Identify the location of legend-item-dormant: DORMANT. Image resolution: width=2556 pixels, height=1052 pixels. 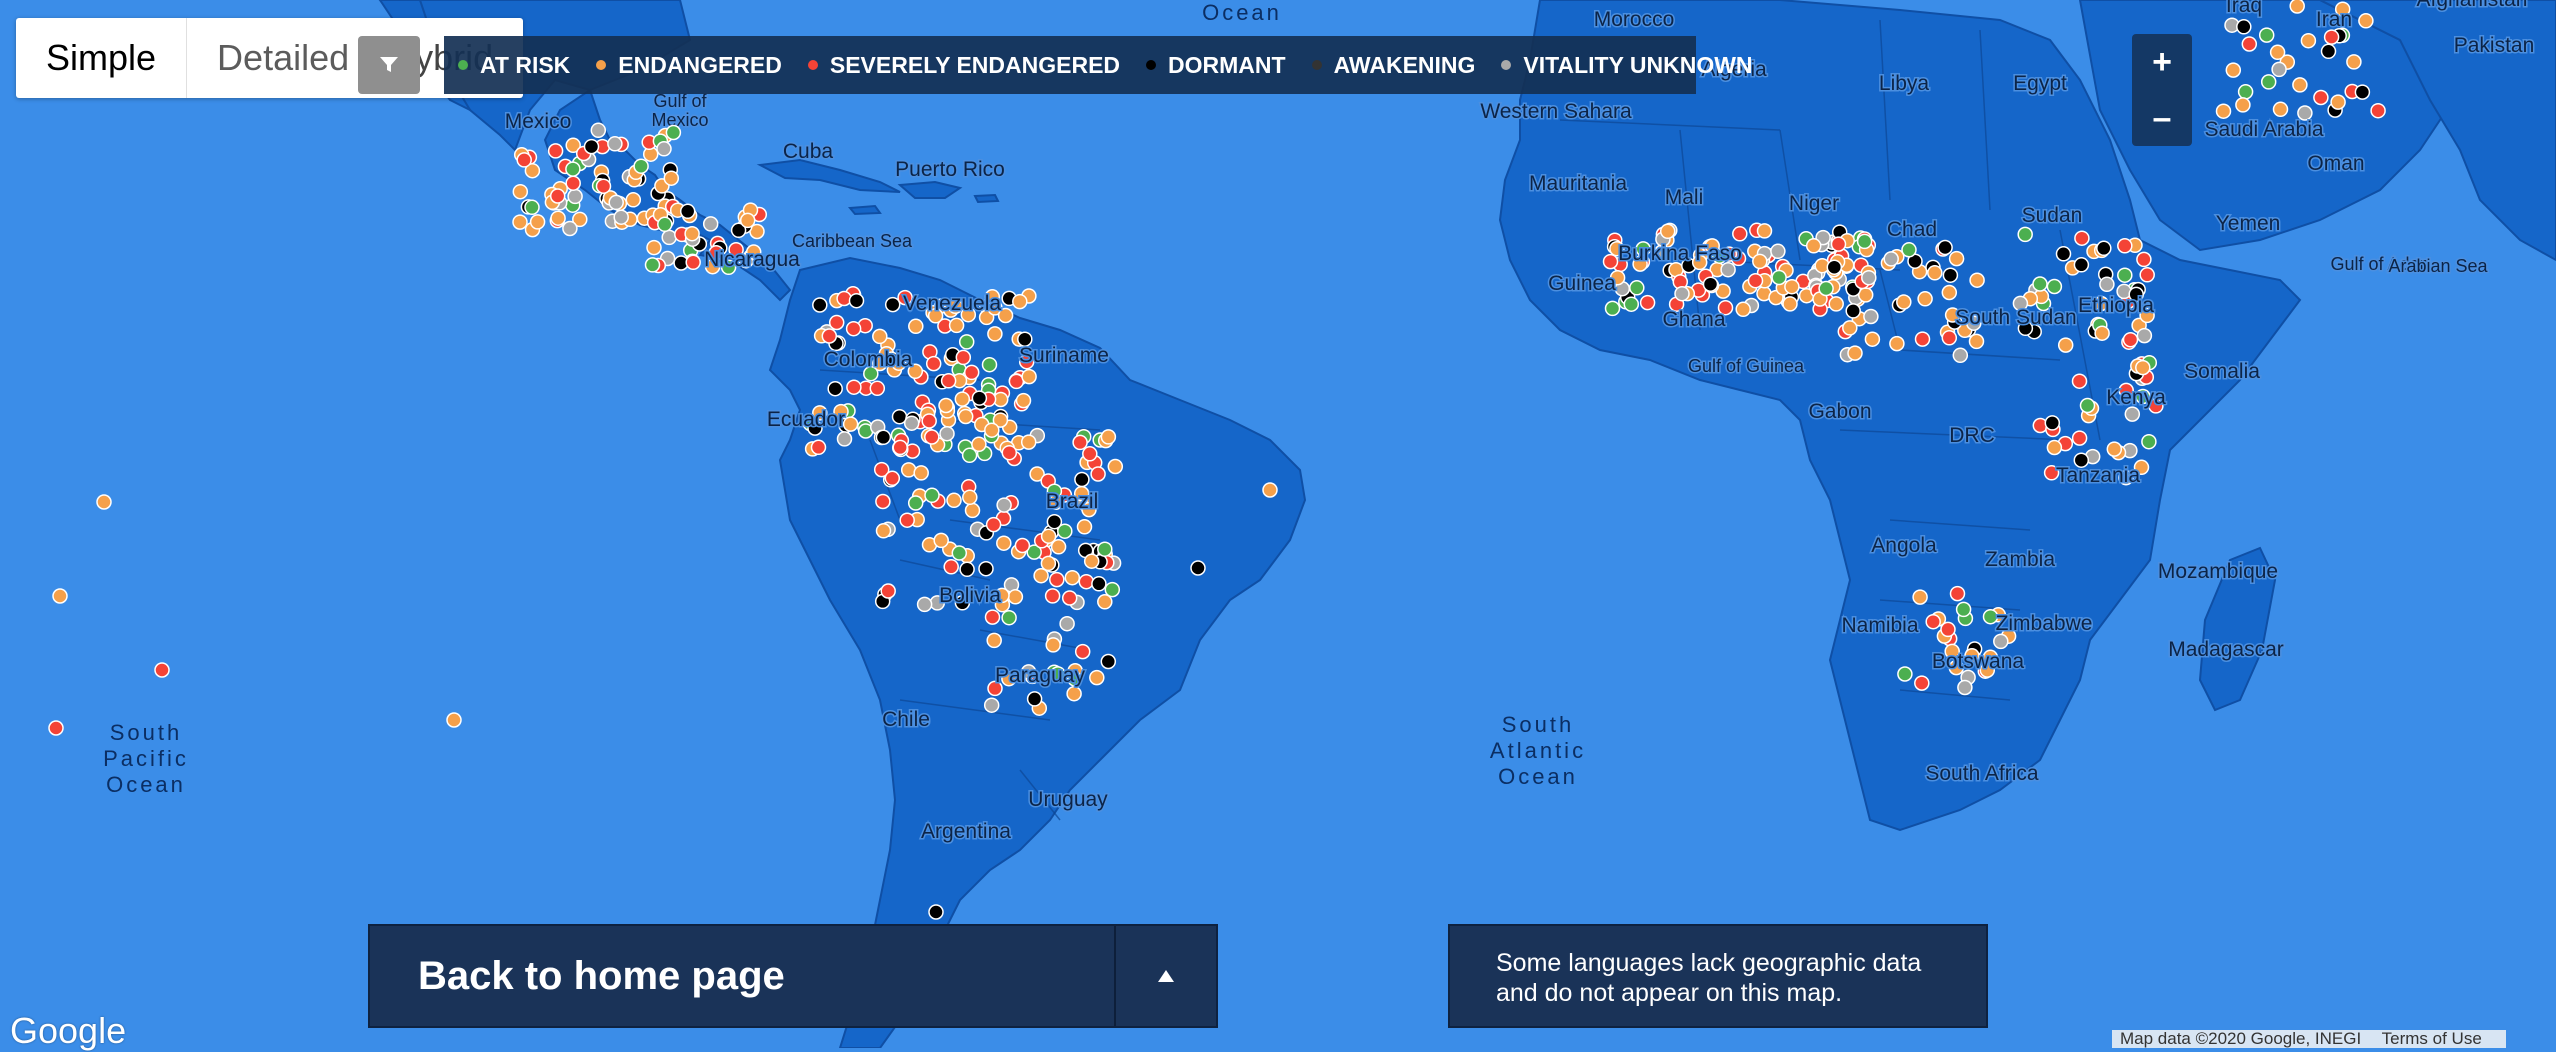
(1216, 65).